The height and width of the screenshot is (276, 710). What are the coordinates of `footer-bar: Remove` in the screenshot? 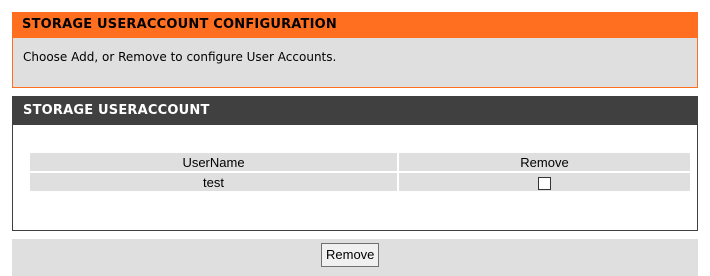 It's located at (355, 257).